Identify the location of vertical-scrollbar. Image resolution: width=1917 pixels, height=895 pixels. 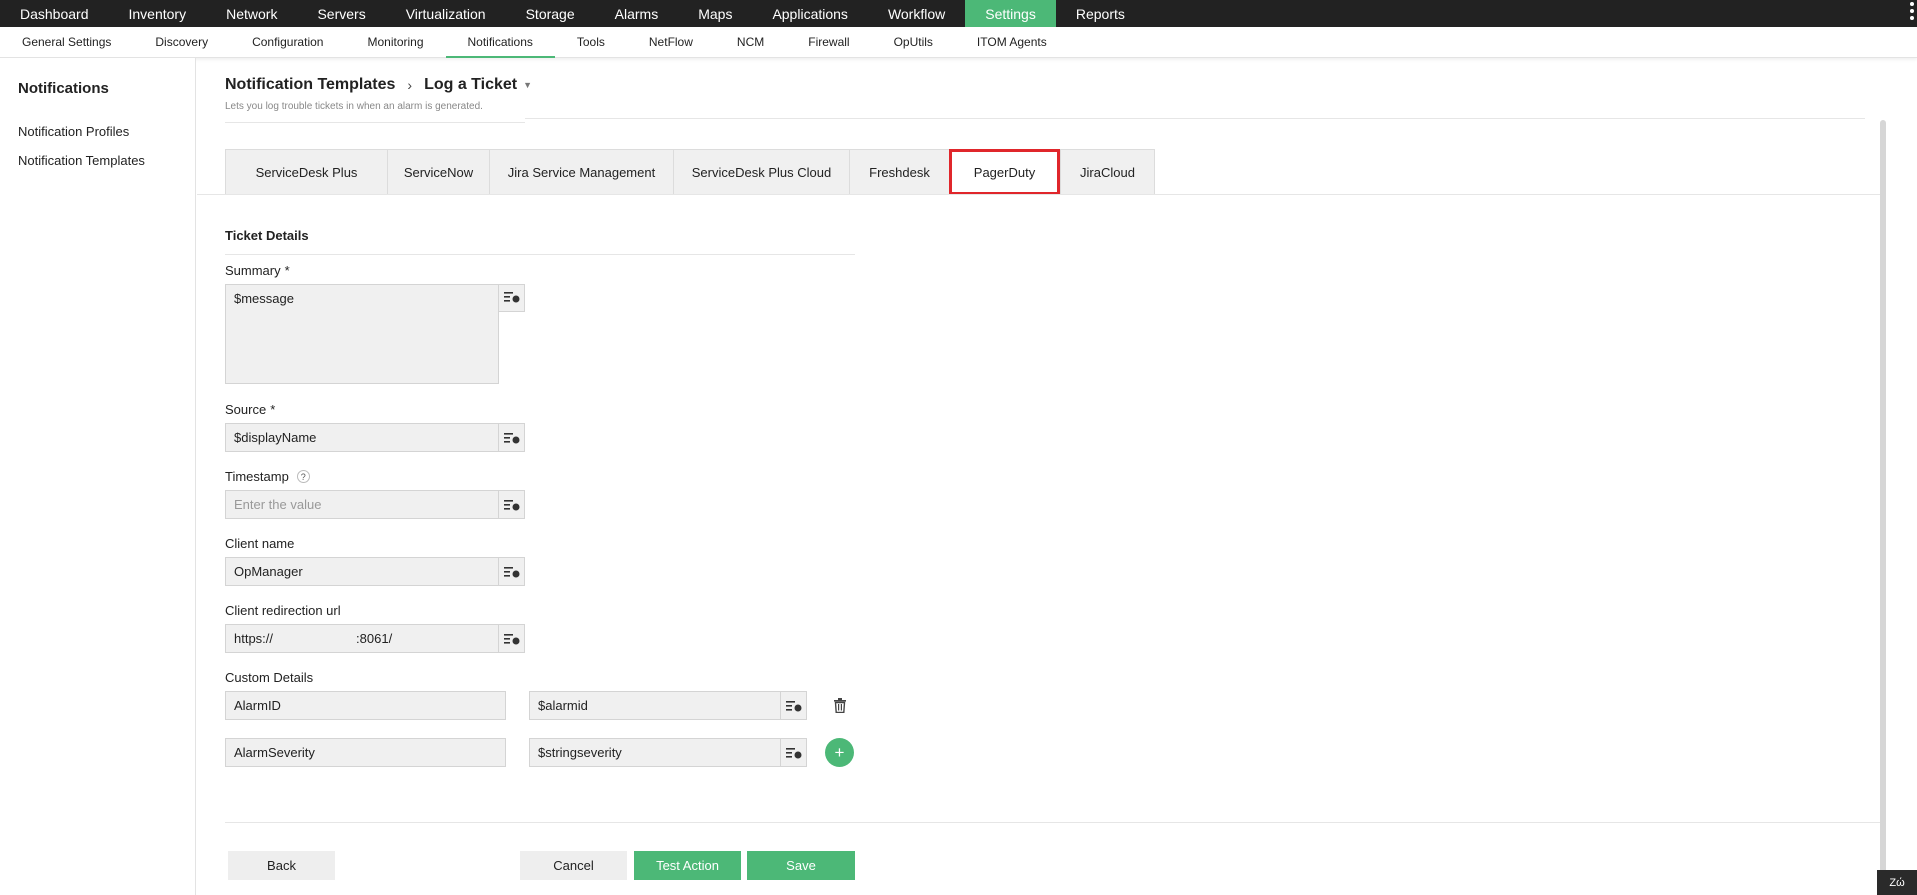
(1883, 500).